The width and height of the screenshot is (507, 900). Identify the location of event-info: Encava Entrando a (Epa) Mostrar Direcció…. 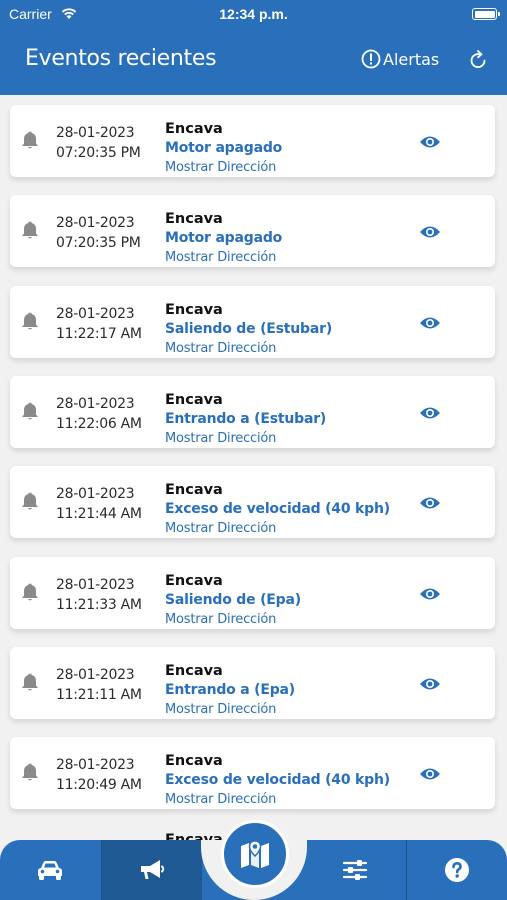
(230, 690).